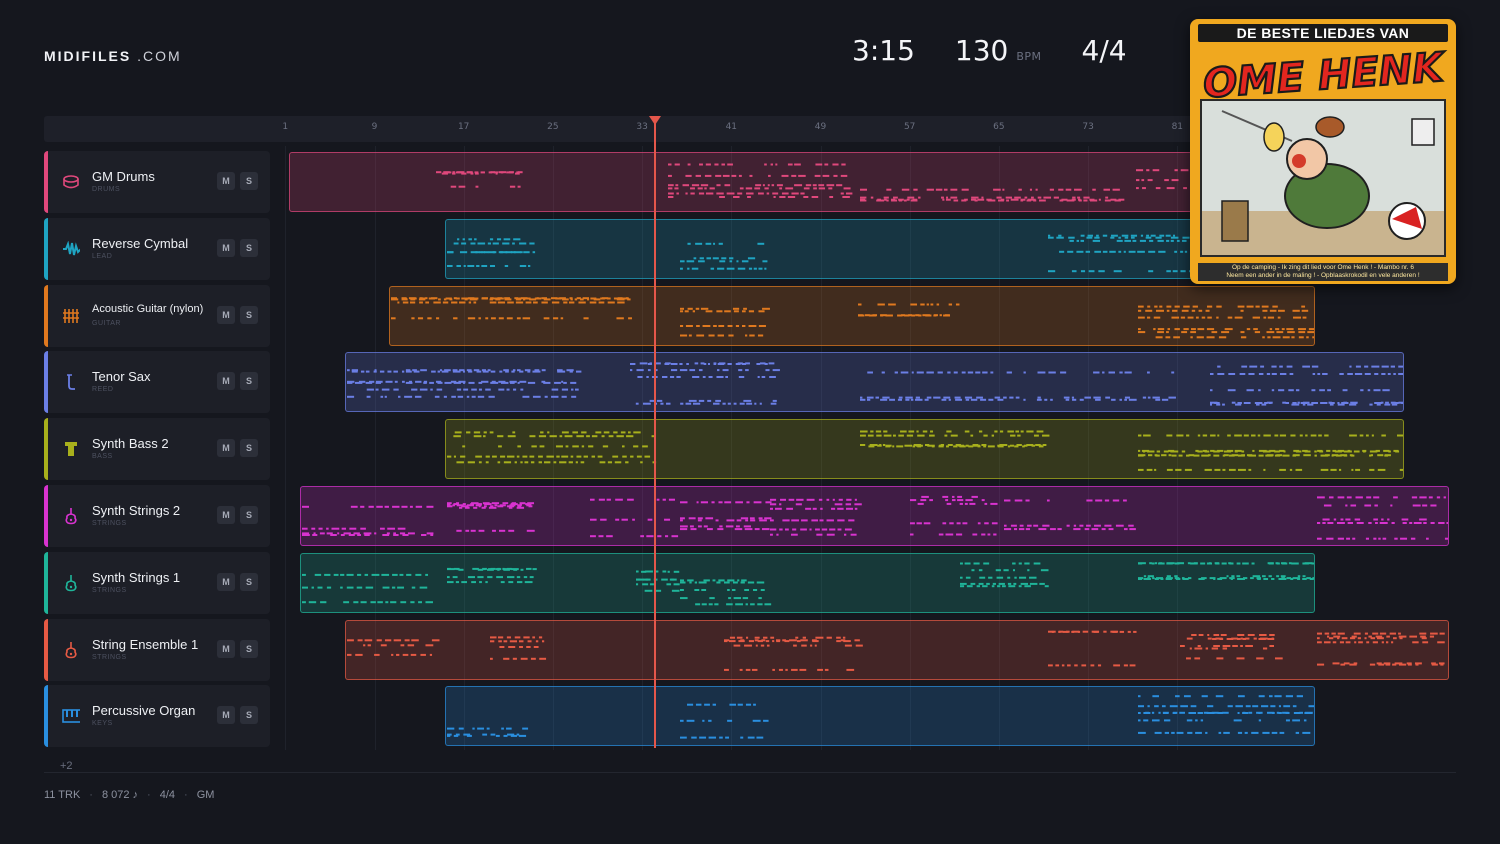  I want to click on bpm-unit: BPM, so click(1029, 56).